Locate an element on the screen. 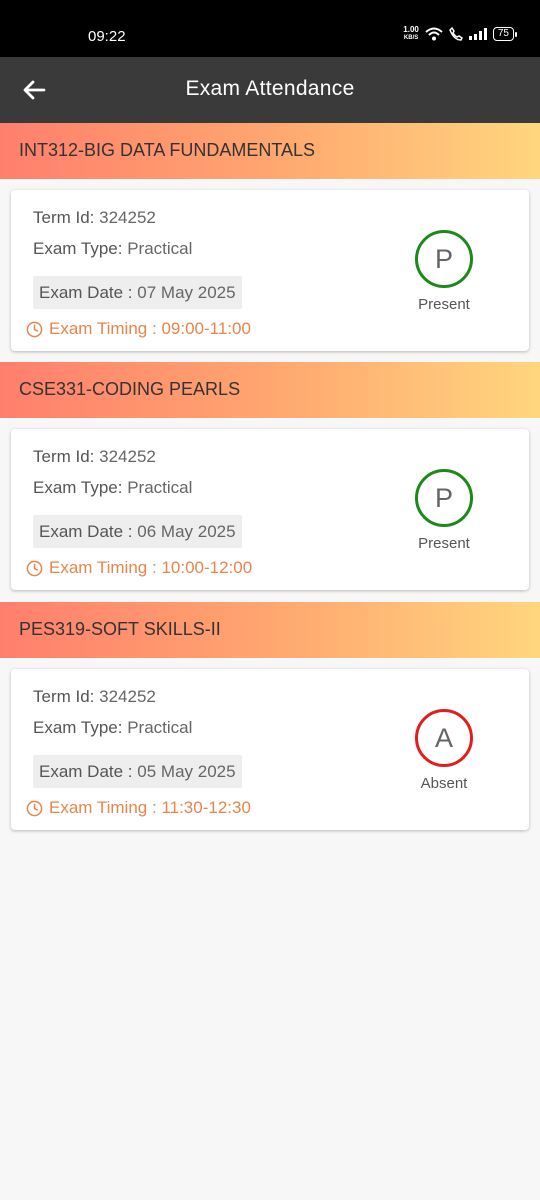  status-icons: 1.00 KB/S 75 is located at coordinates (460, 34).